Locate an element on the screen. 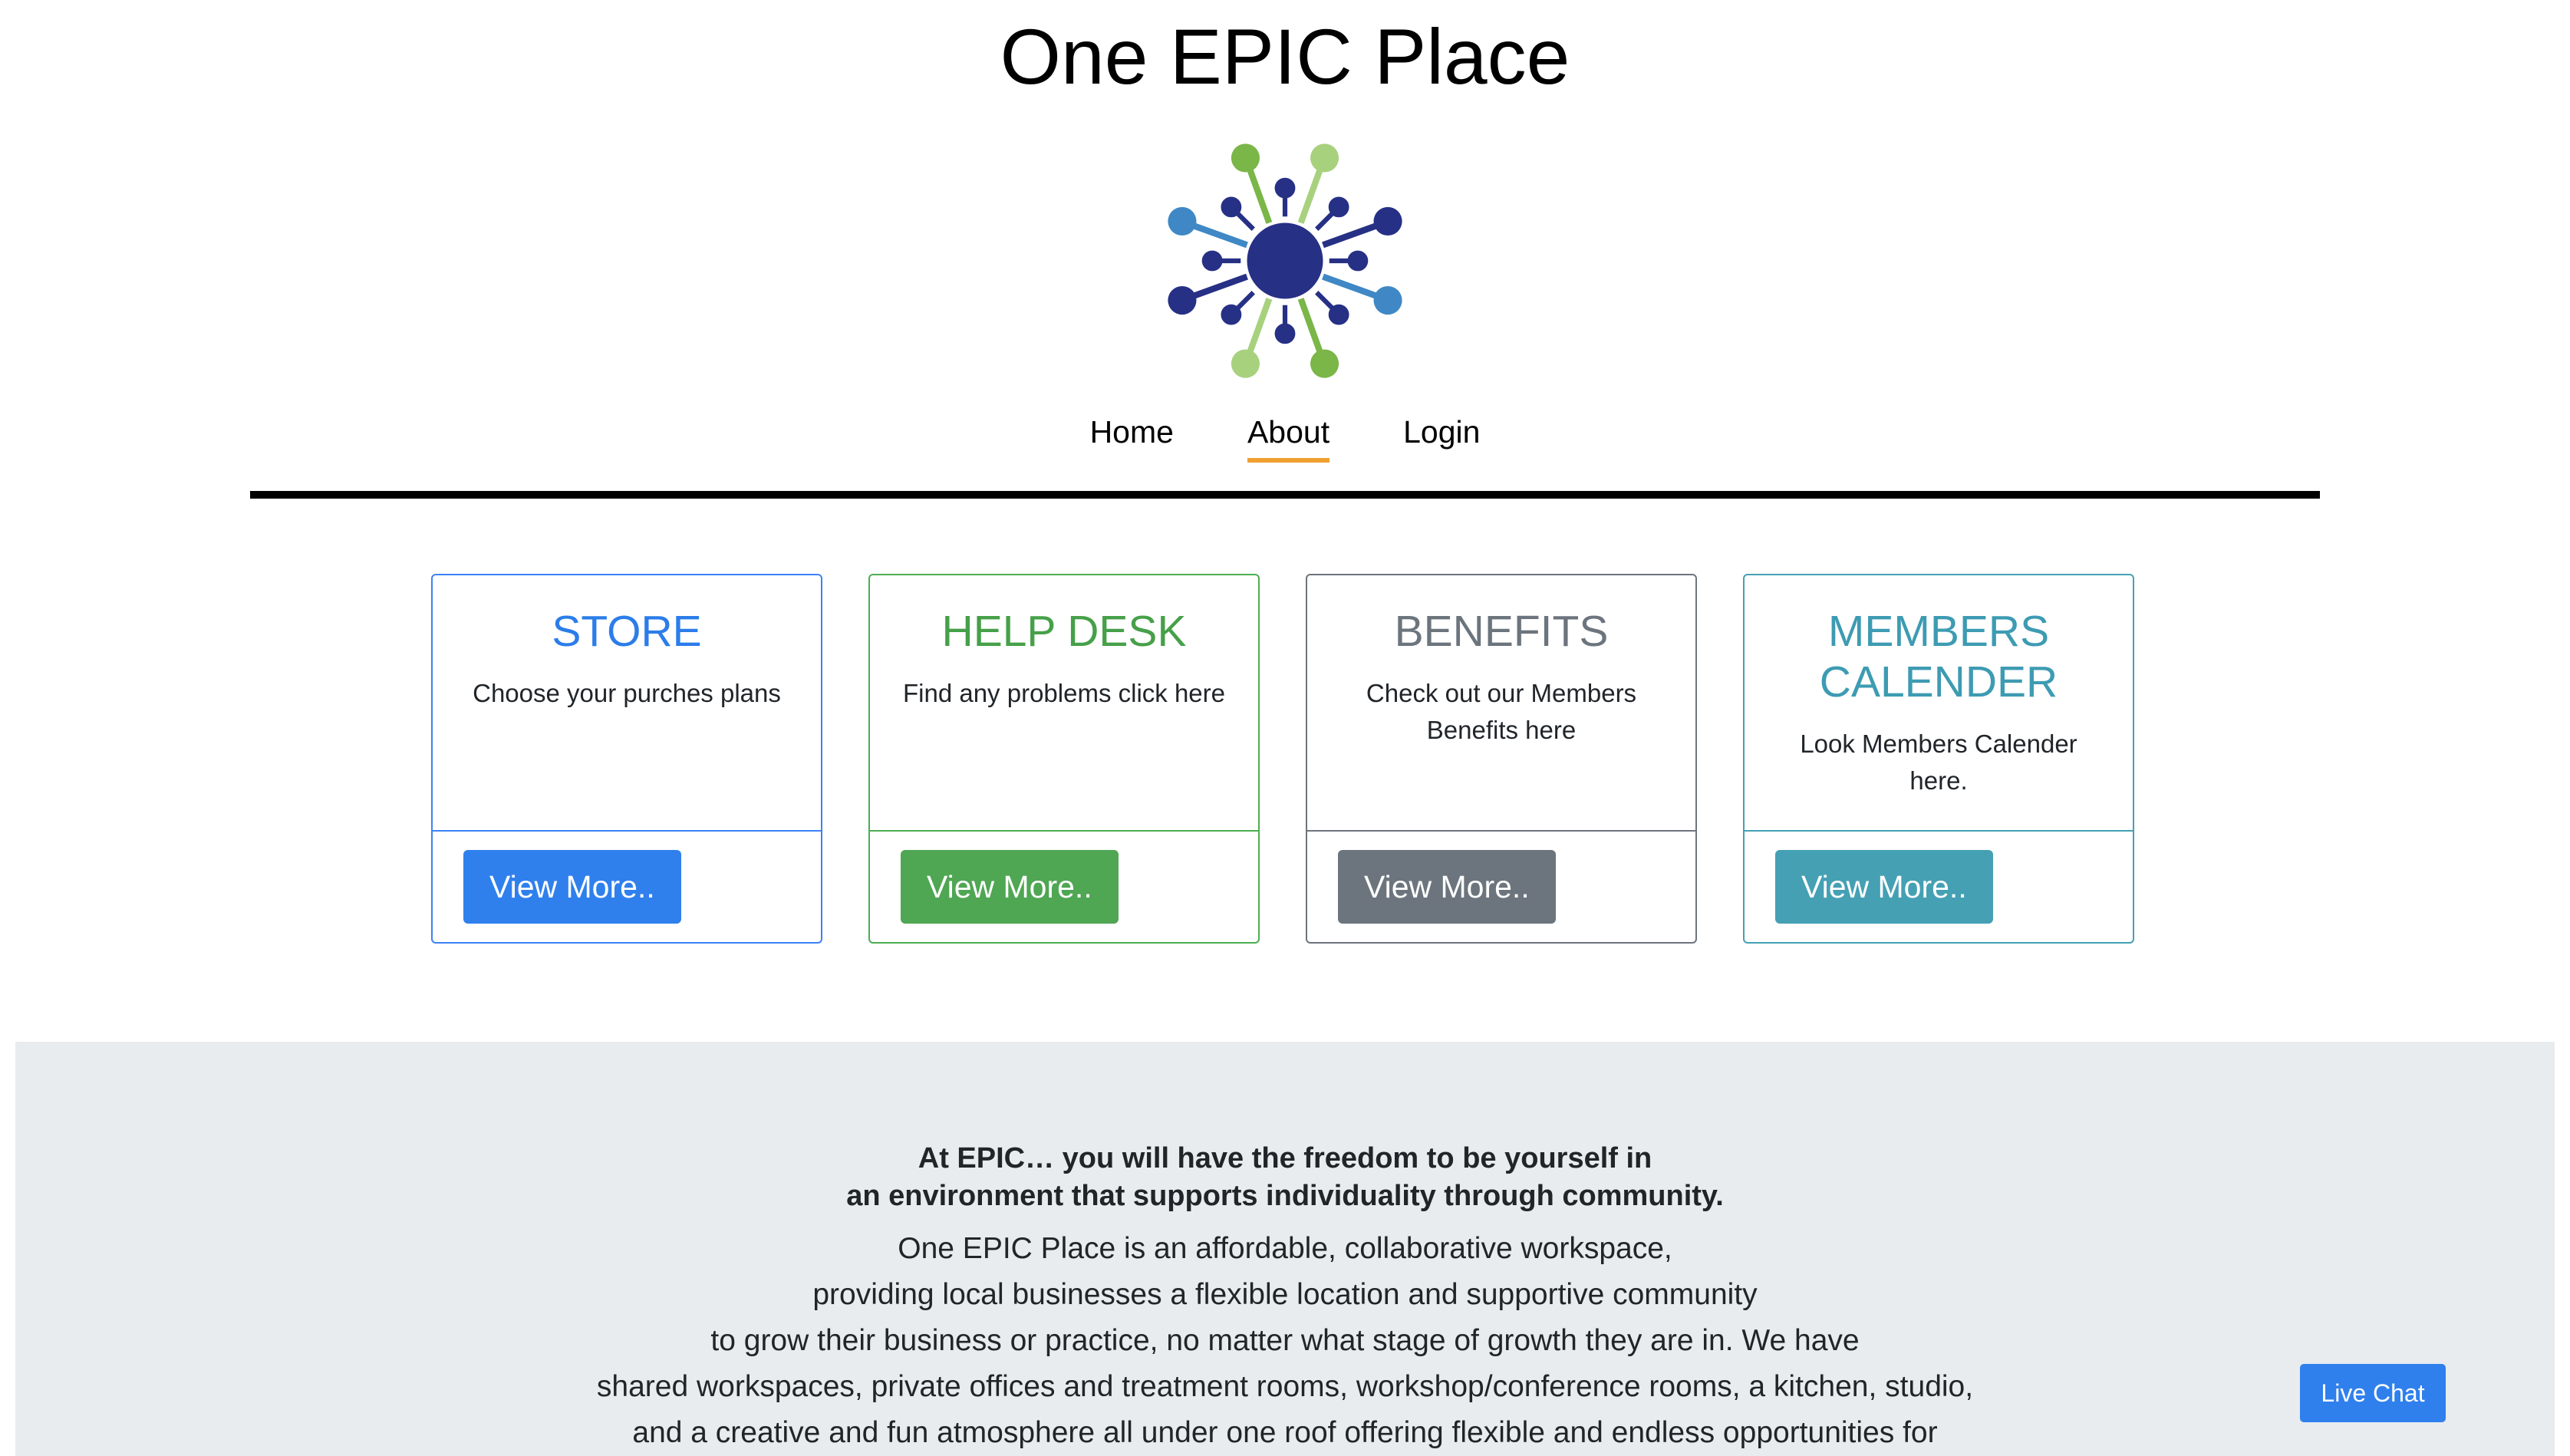 This screenshot has height=1456, width=2570. nav-home-link: Home is located at coordinates (1132, 438).